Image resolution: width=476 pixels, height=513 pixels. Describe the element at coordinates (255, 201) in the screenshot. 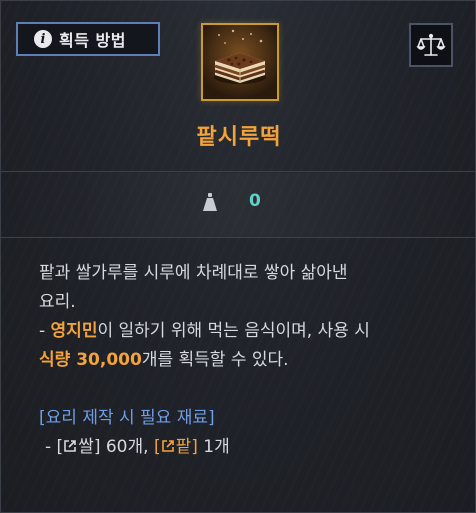

I see `weight-value: 0` at that location.